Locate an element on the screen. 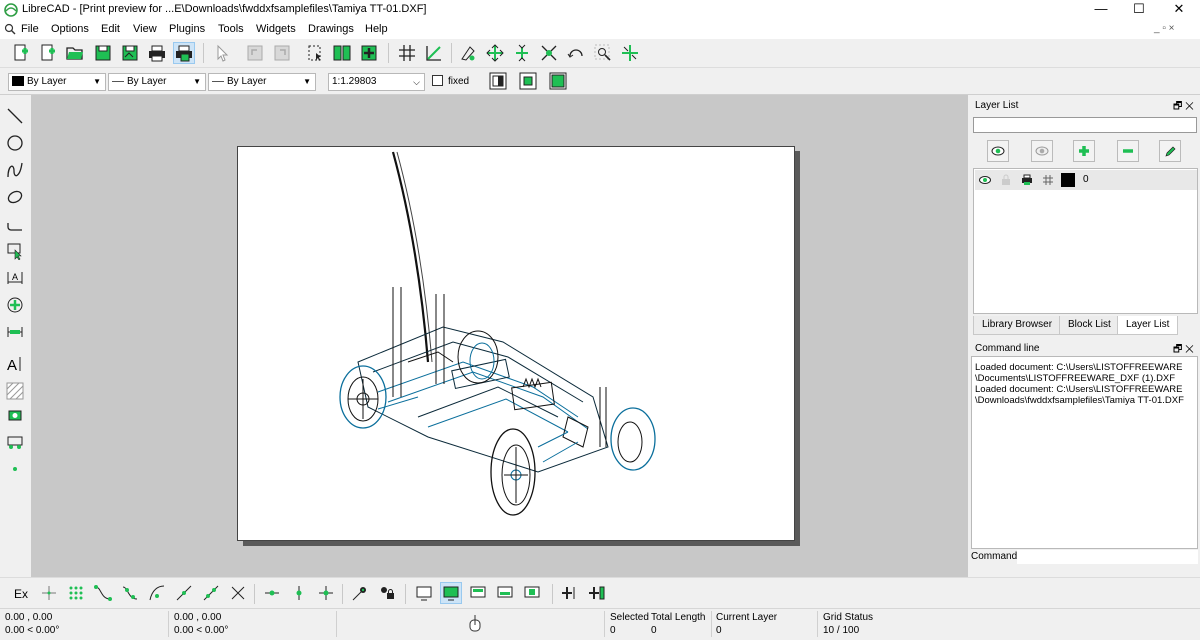  mdi-window-controls: _ ▫ × is located at coordinates (1164, 28).